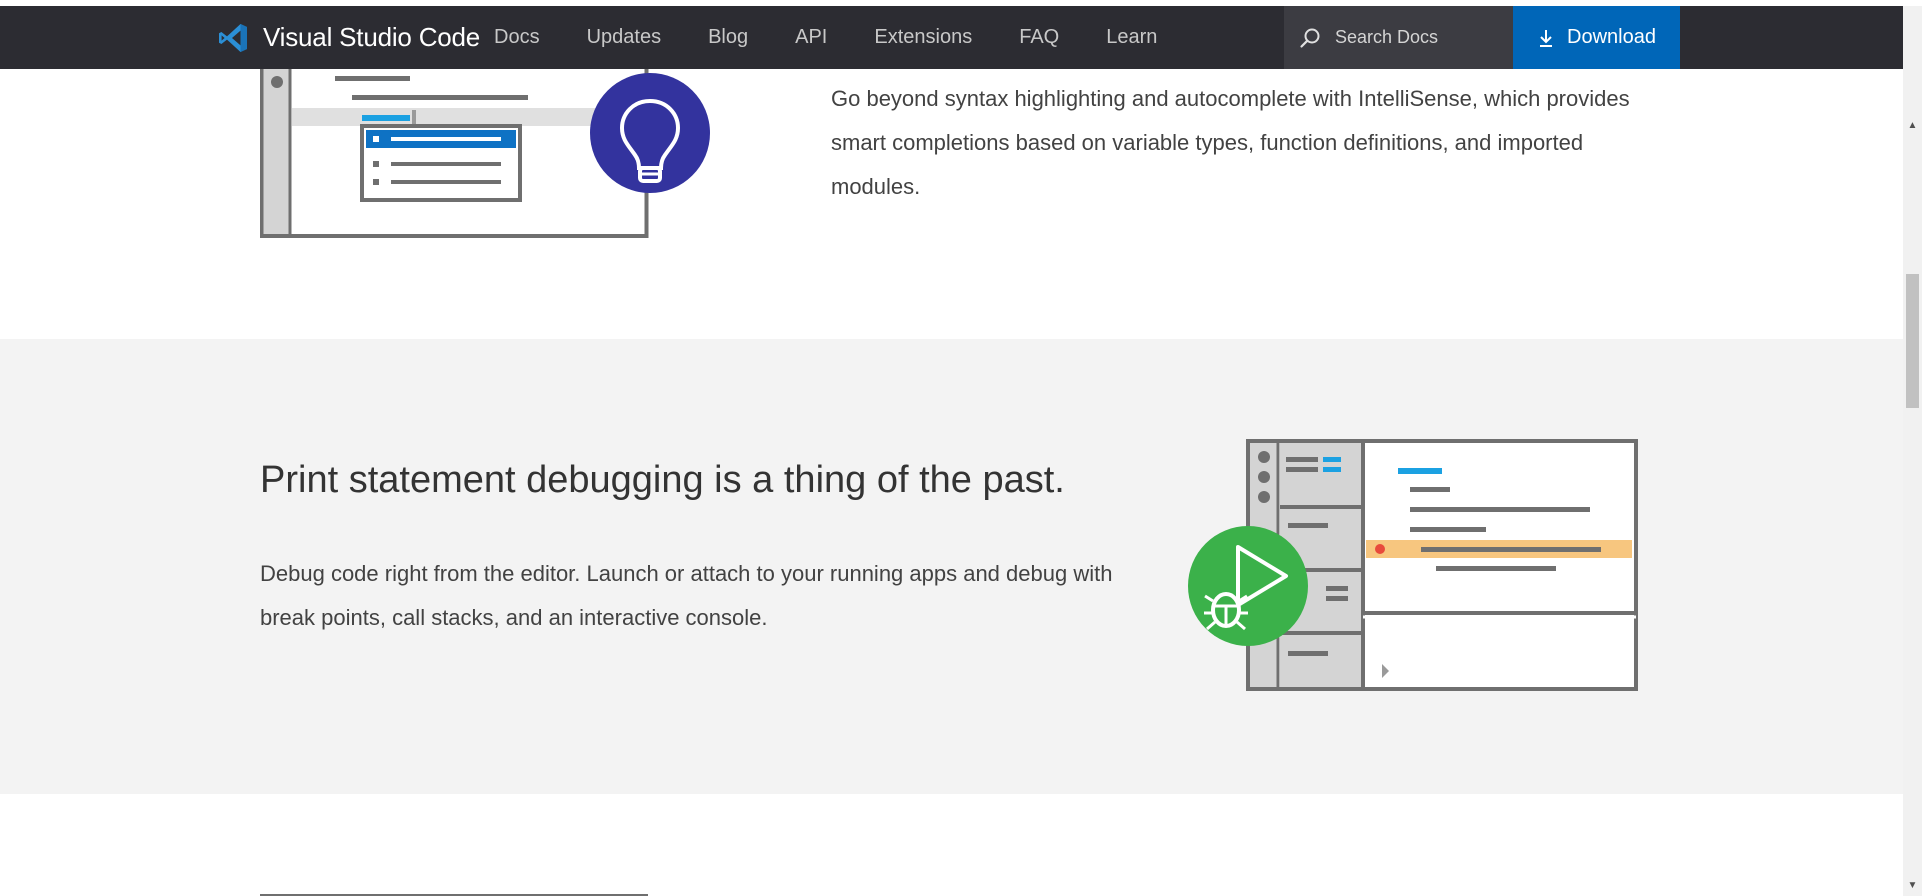  I want to click on vscode-logo-icon, so click(233, 37).